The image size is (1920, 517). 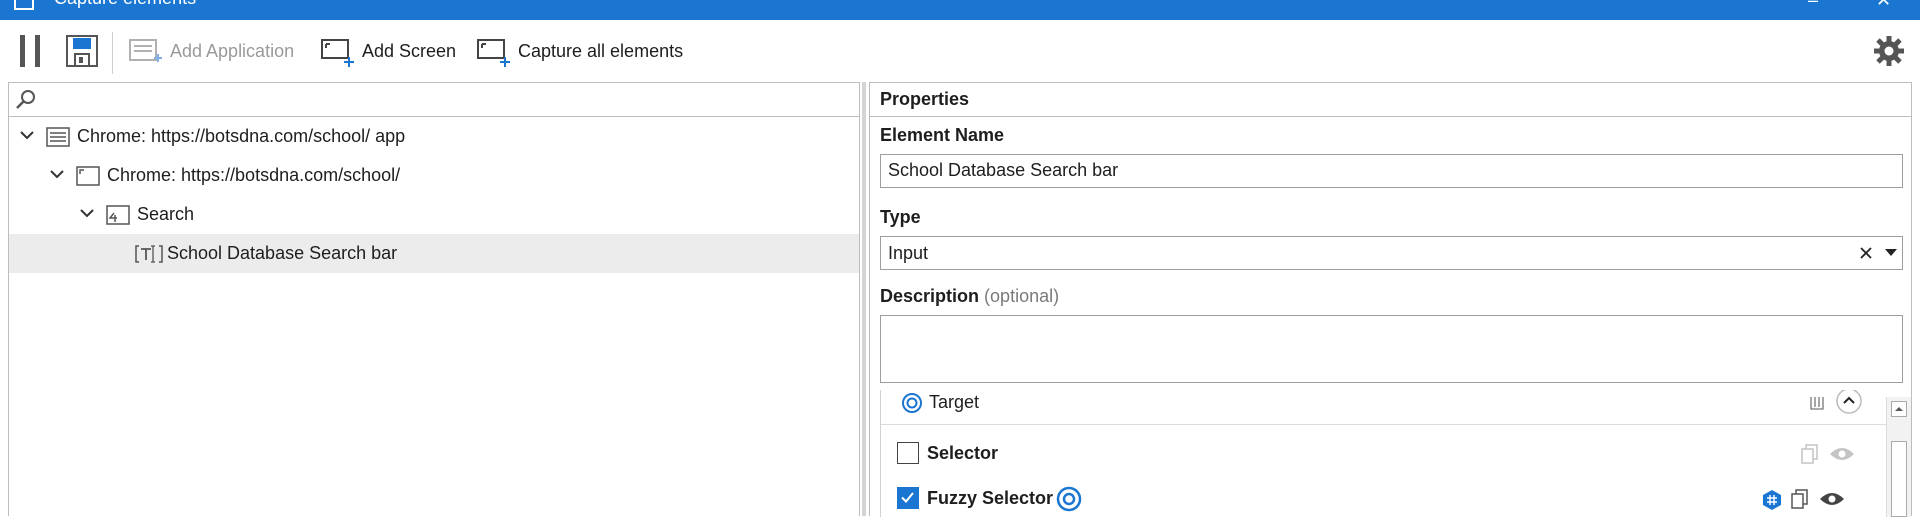 What do you see at coordinates (1003, 170) in the screenshot?
I see `element-name-value: School Database Search bar` at bounding box center [1003, 170].